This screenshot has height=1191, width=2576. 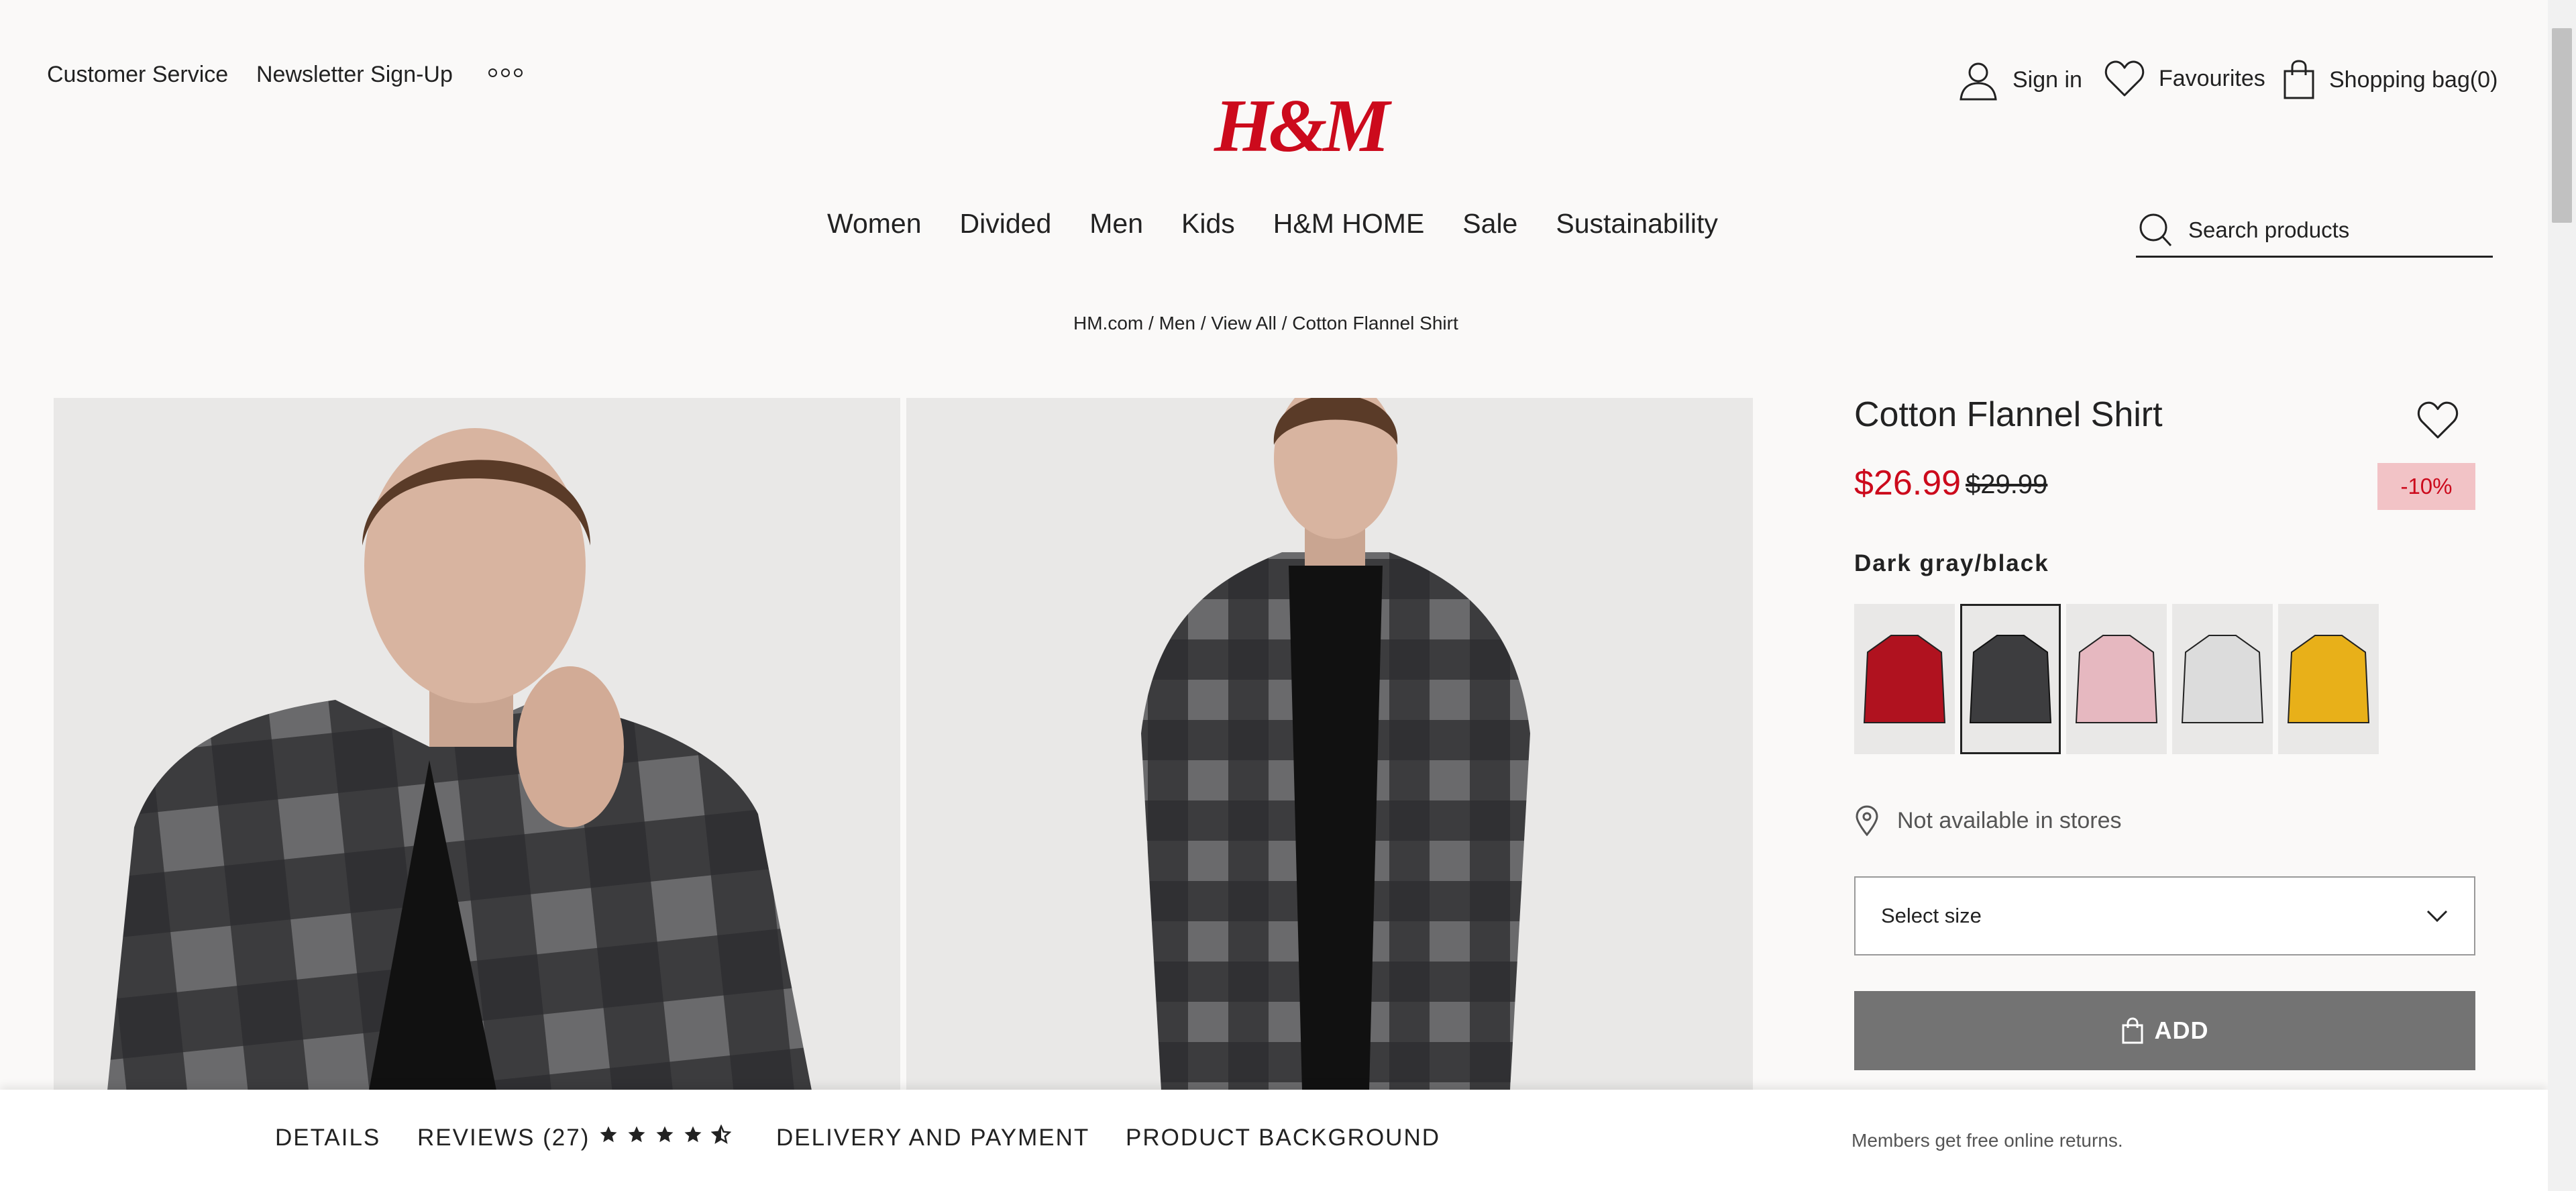 I want to click on shopping-bag-link: Shopping bag(0), so click(x=2390, y=80).